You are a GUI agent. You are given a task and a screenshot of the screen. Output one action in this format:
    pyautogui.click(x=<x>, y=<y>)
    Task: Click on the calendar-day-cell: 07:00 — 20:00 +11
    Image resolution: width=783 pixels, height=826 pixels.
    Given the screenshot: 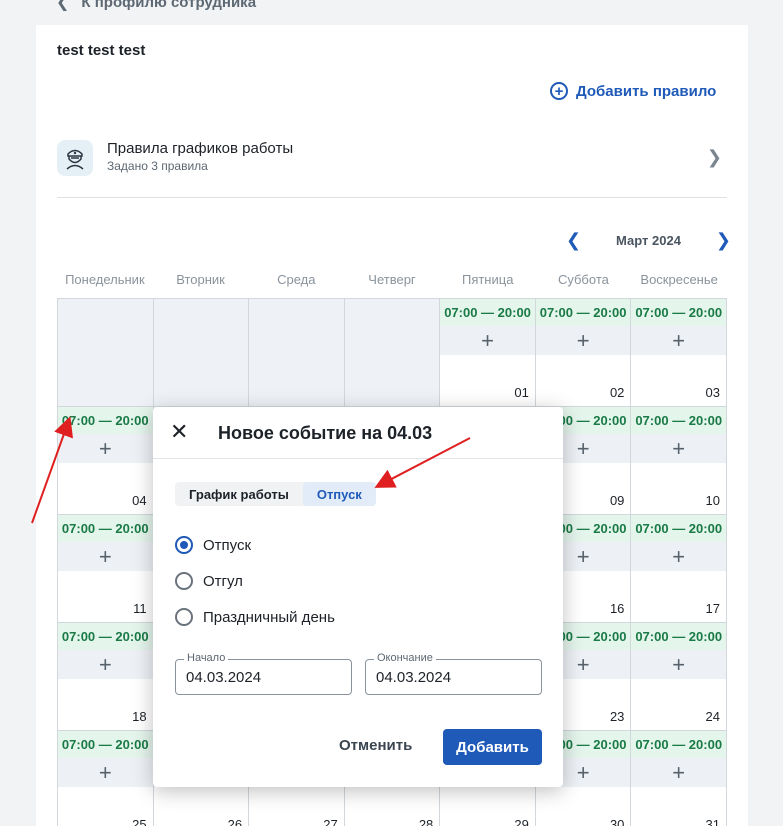 What is the action you would take?
    pyautogui.click(x=106, y=569)
    